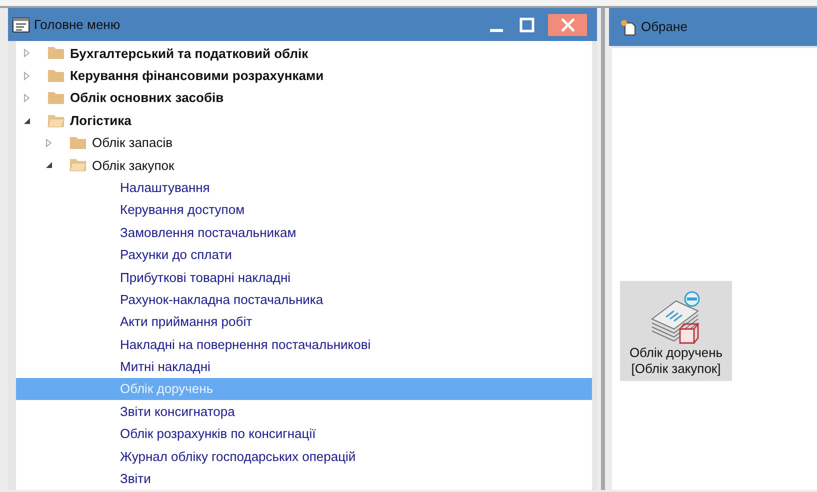  What do you see at coordinates (676, 331) in the screenshot?
I see `shortcut-tile: Облік доручень [Облік закупок]` at bounding box center [676, 331].